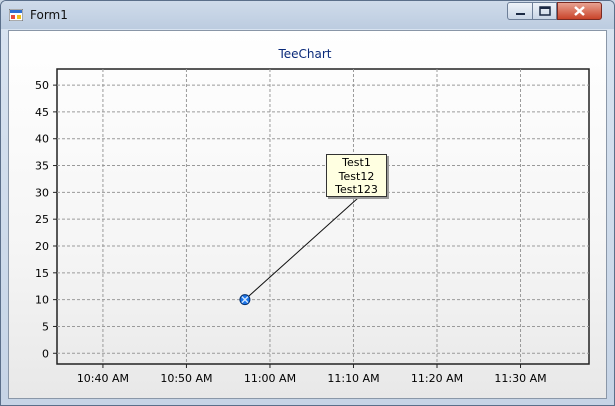  I want to click on y-tick-label-7: 35, so click(42, 166).